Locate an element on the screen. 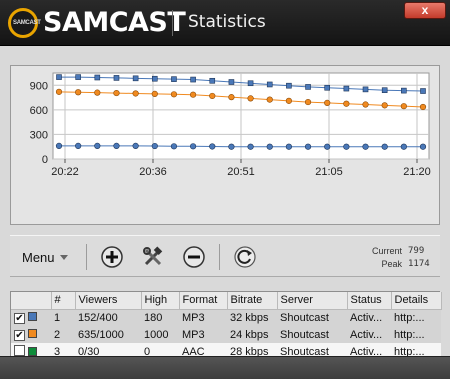 The height and width of the screenshot is (379, 450). column-header-format: Format is located at coordinates (203, 301).